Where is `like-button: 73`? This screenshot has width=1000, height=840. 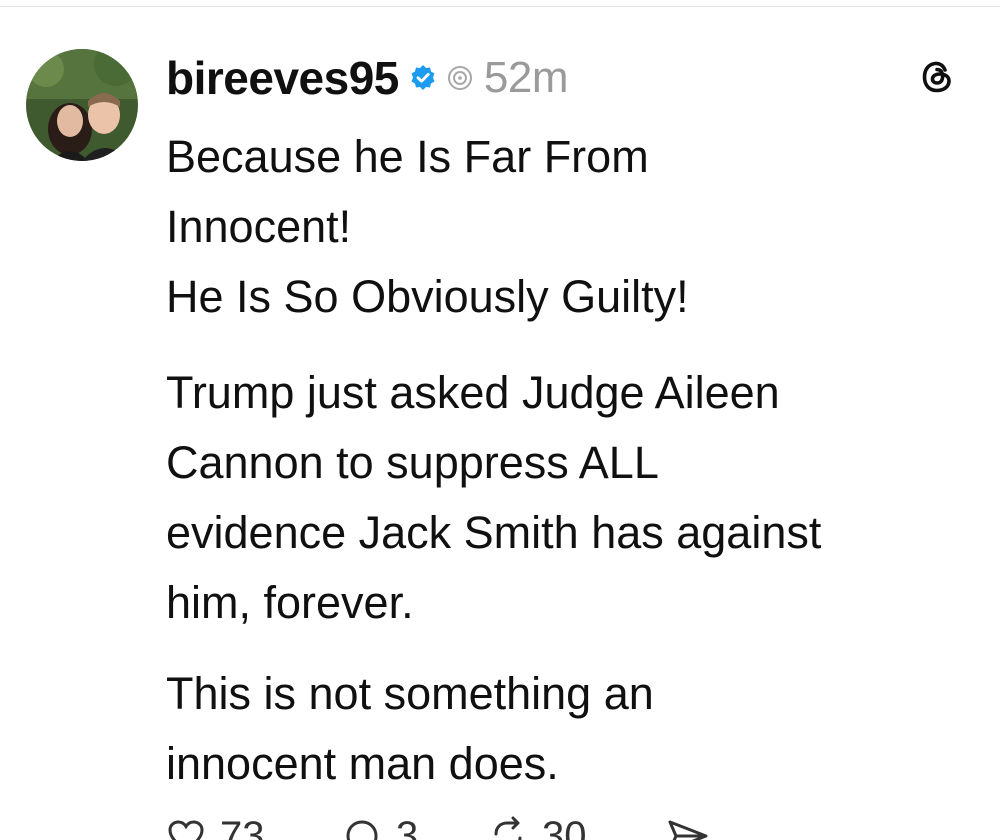 like-button: 73 is located at coordinates (215, 826).